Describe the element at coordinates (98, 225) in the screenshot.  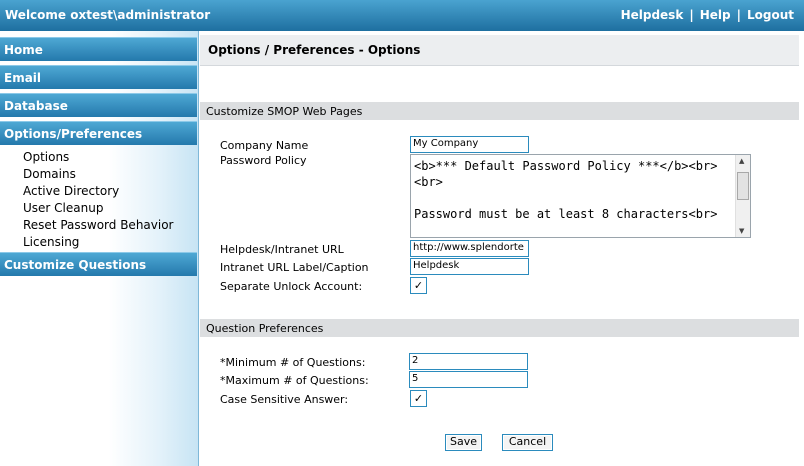
I see `sidebar-item-reset-password-behavior: Reset Password Behavior` at that location.